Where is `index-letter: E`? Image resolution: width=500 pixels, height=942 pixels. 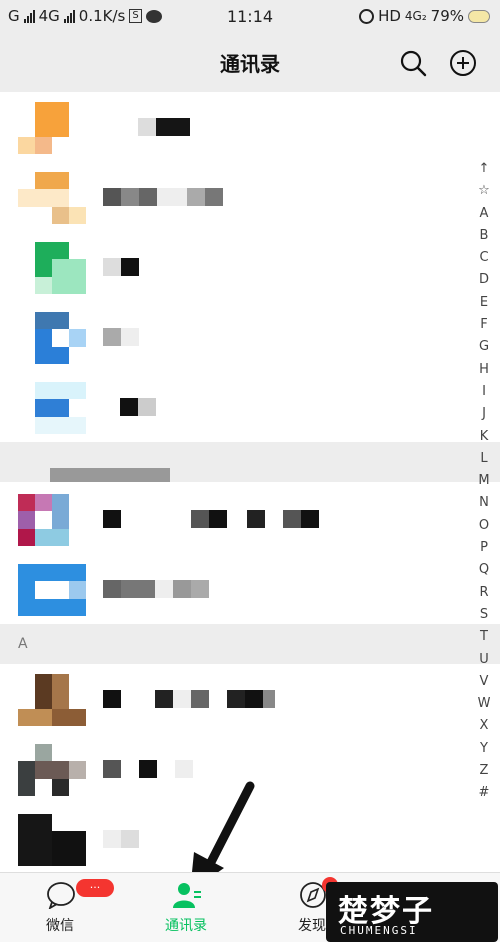
index-letter: E is located at coordinates (484, 303).